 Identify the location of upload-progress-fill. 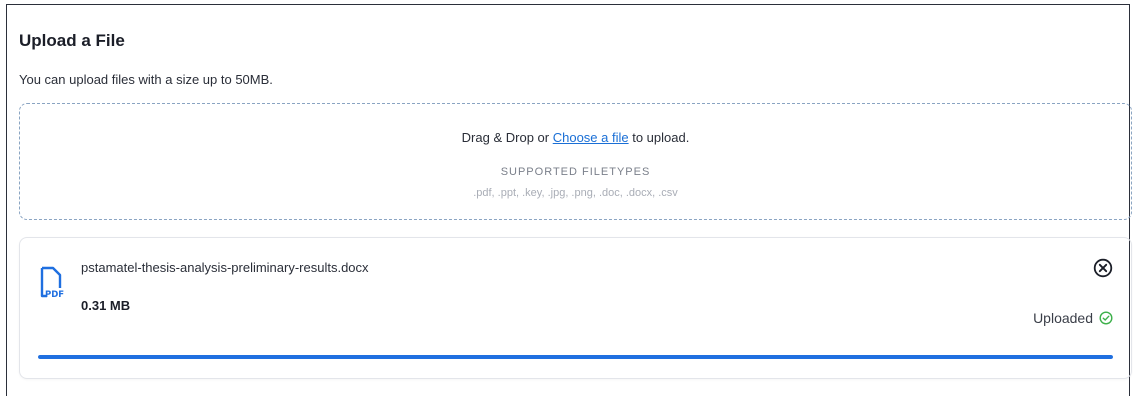
(575, 357).